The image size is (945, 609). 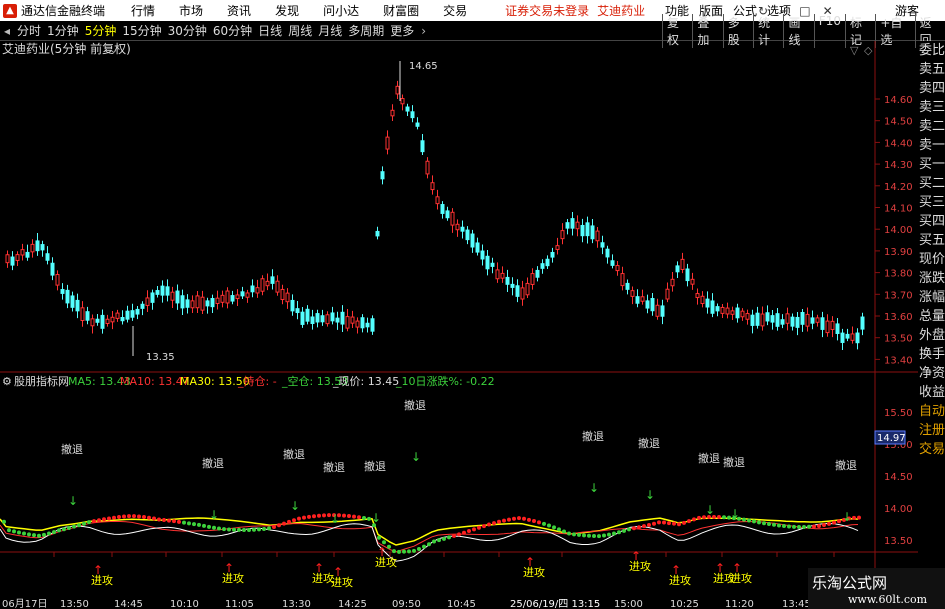 I want to click on period-1min: 1分钟, so click(x=63, y=30).